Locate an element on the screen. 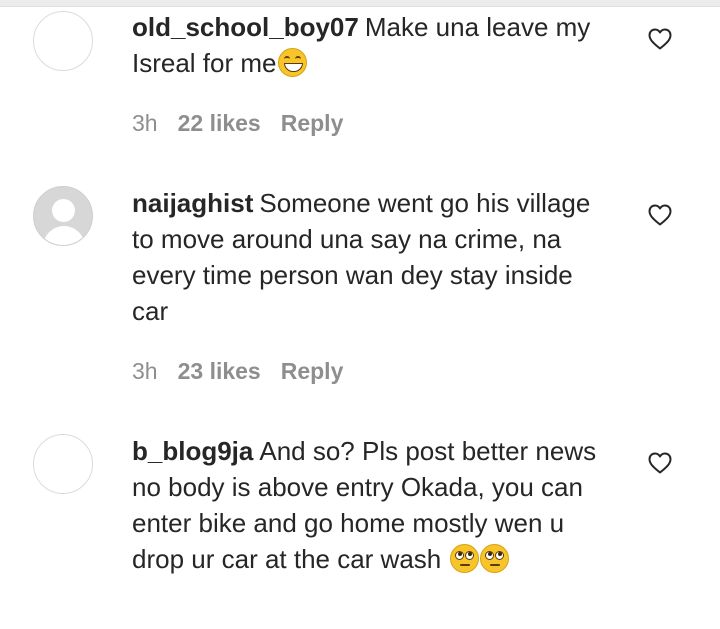  comment-username: b_blog9ja is located at coordinates (192, 451).